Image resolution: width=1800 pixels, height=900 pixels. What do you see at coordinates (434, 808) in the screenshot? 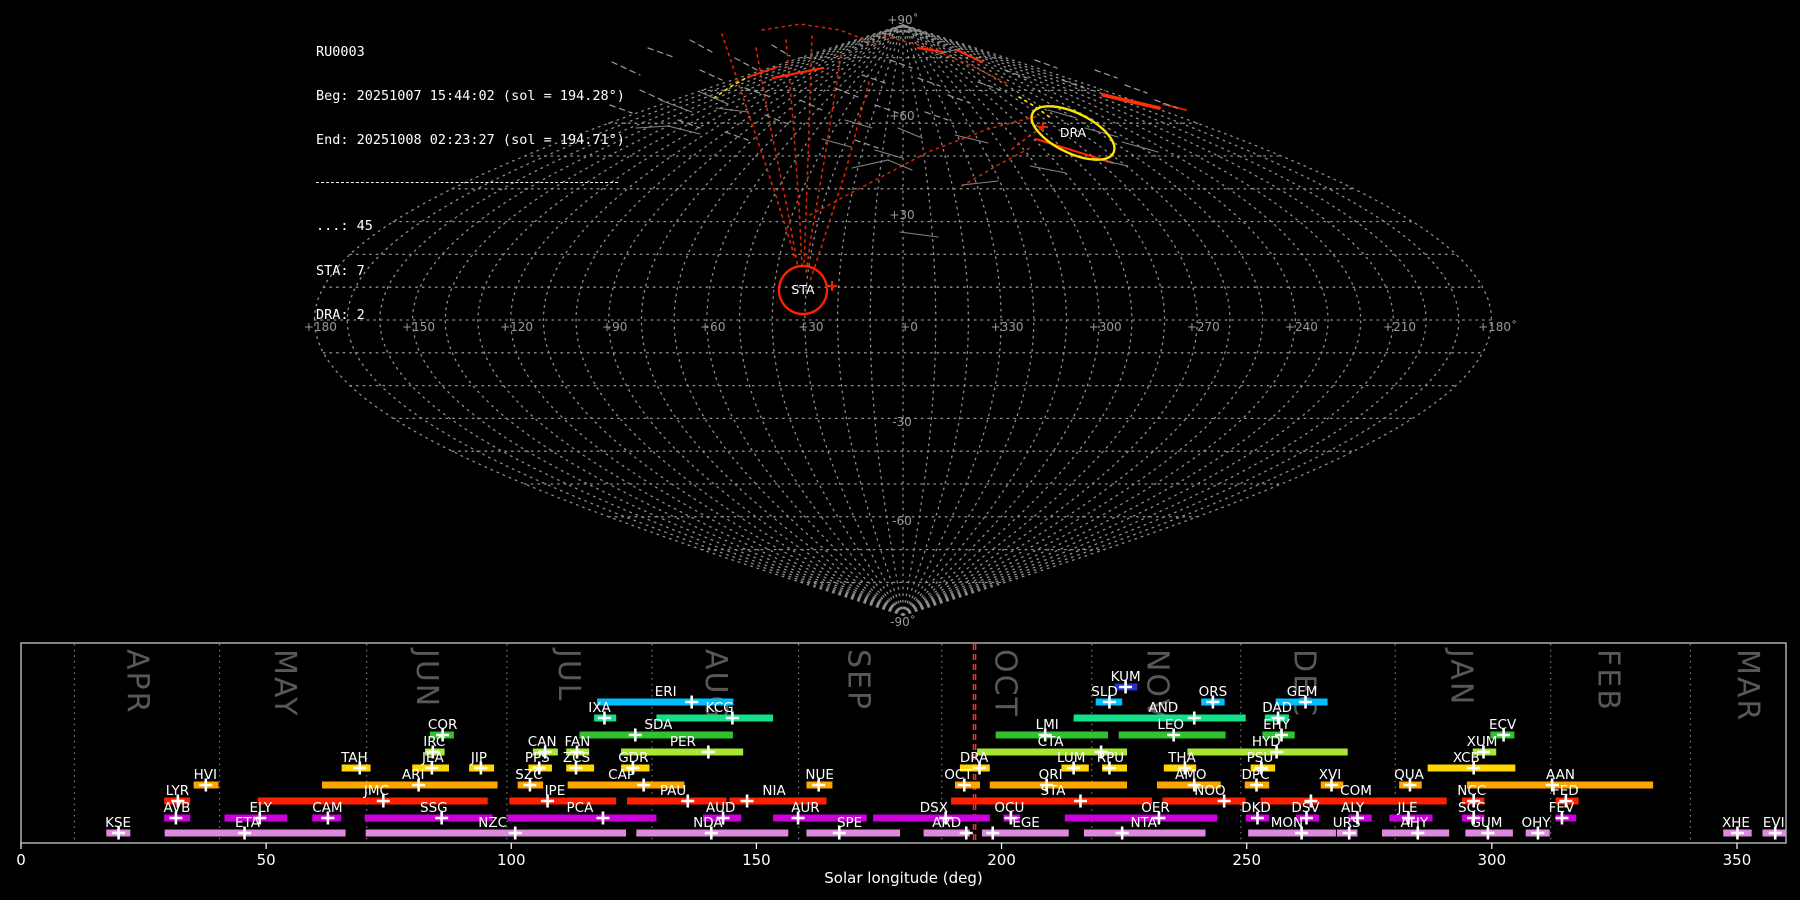
I see `shower-label-ssg: SSG` at bounding box center [434, 808].